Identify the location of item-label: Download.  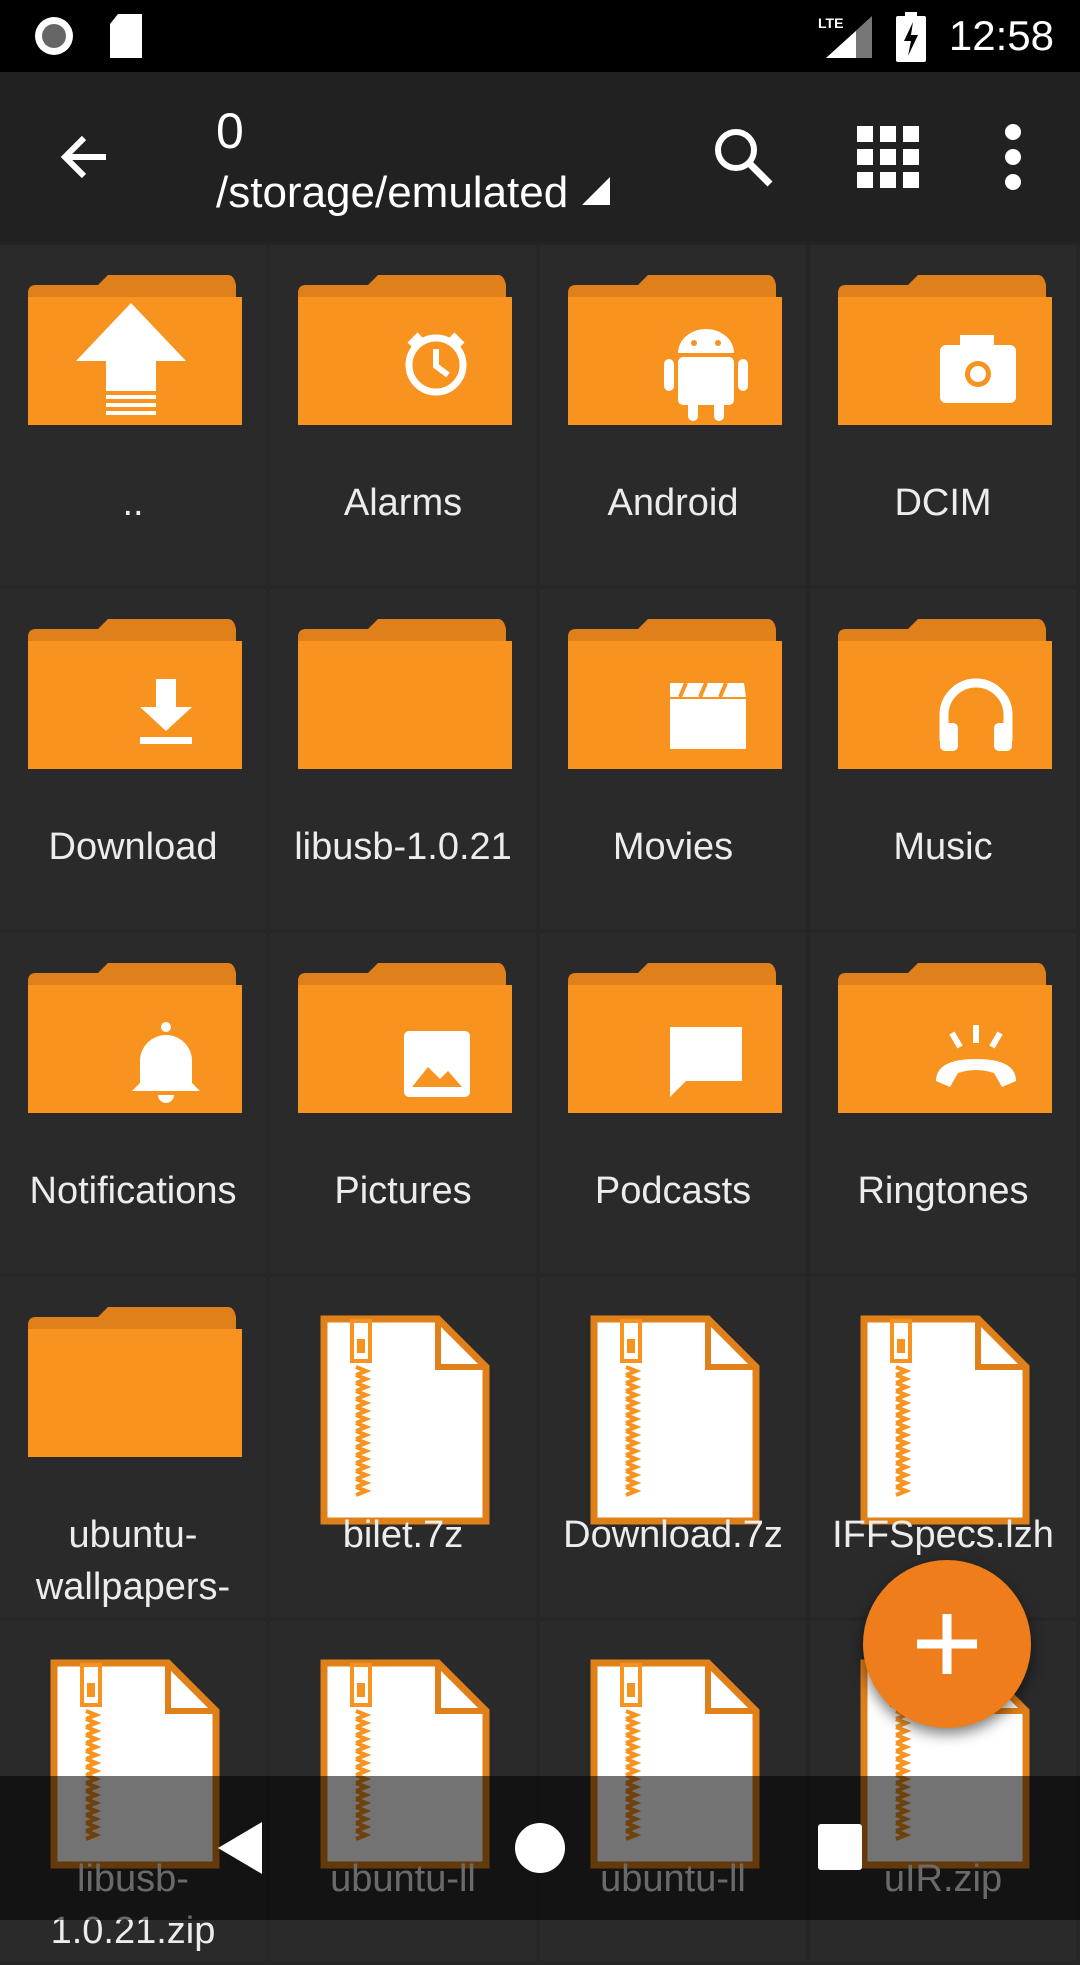
(133, 847).